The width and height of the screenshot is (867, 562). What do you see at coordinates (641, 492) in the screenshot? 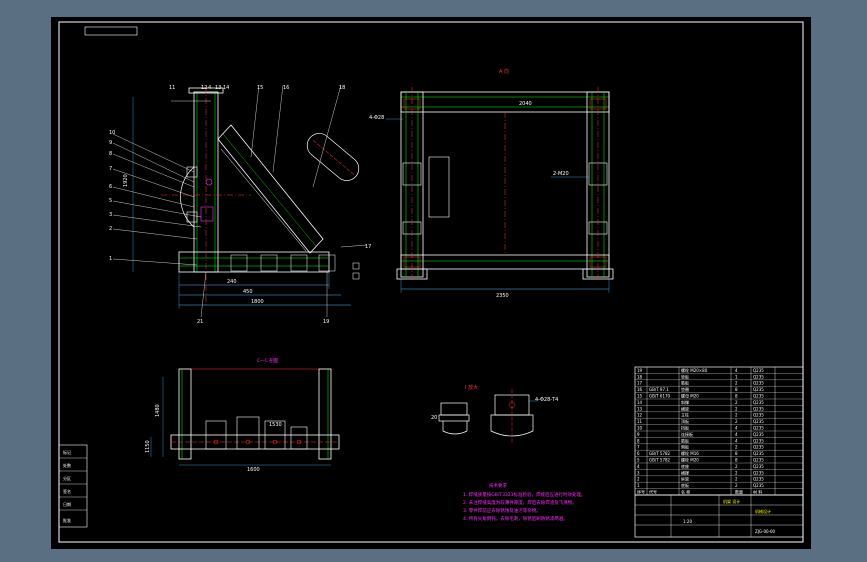
I see `bom-header-cell: 序号` at bounding box center [641, 492].